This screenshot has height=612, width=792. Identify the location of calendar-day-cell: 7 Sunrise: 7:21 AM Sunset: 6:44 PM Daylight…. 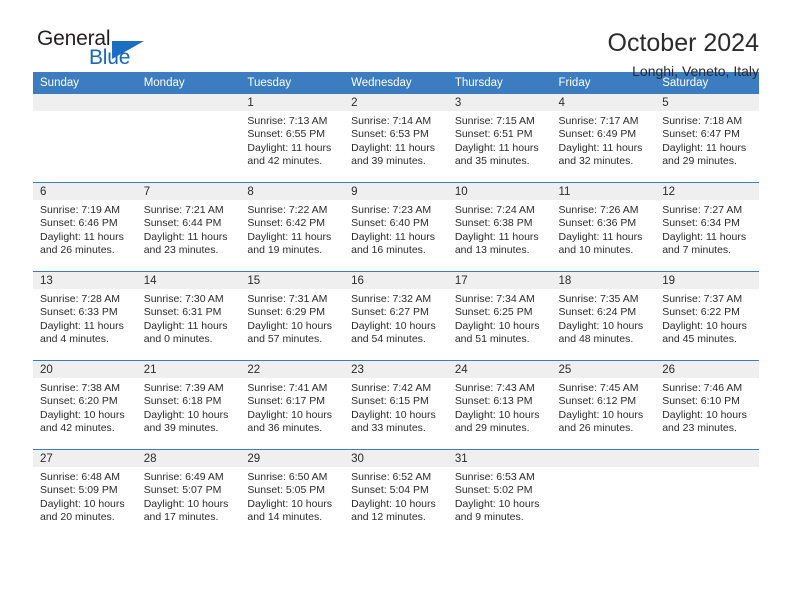
(188, 227).